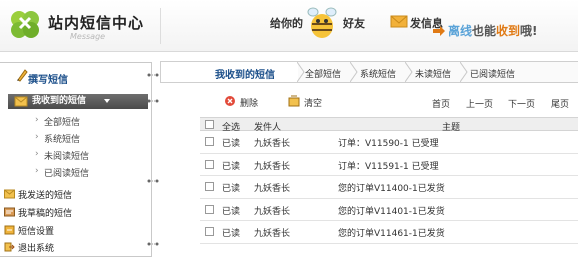 The image size is (578, 257). Describe the element at coordinates (96, 23) in the screenshot. I see `app-title: 站内短信中心` at that location.